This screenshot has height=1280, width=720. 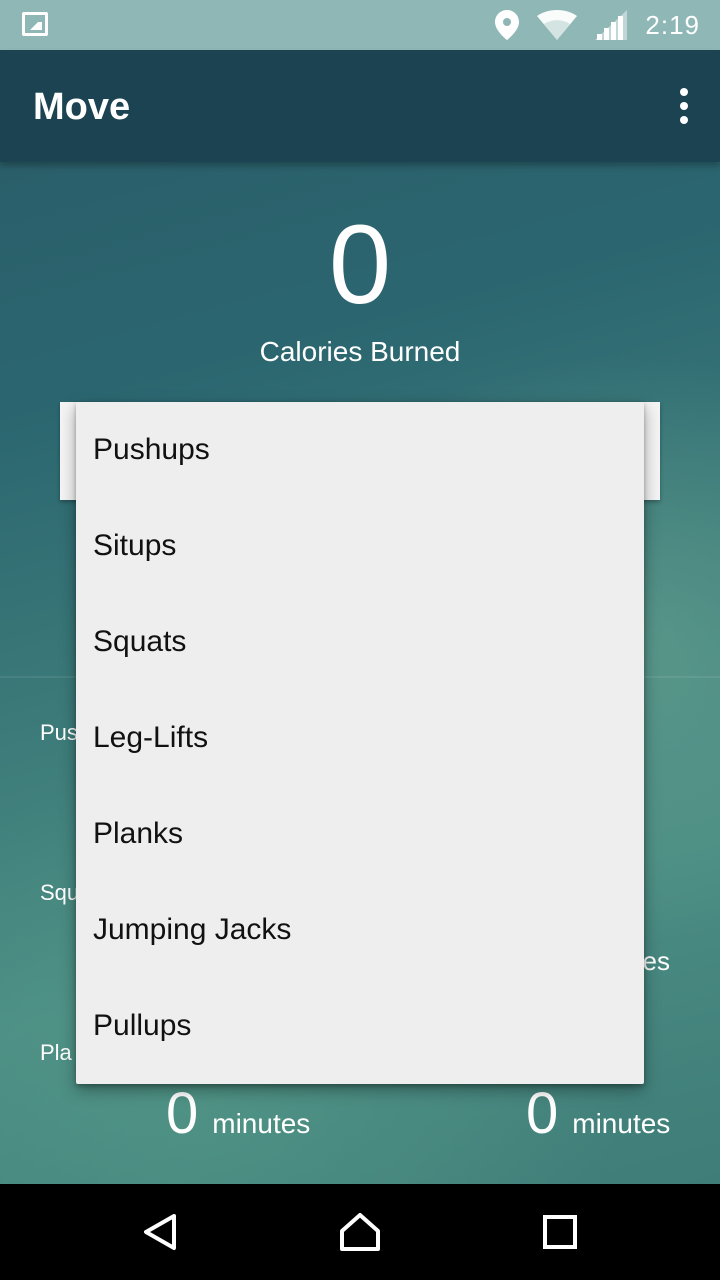 What do you see at coordinates (56, 1052) in the screenshot?
I see `stat-label-planks: Pla` at bounding box center [56, 1052].